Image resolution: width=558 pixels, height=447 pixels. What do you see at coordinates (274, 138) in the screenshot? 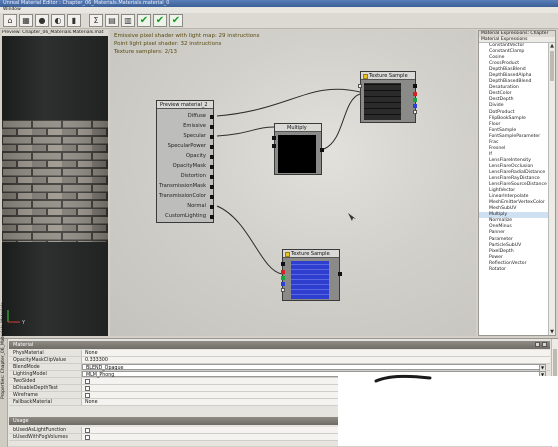
I see `pin-multiply-a` at bounding box center [274, 138].